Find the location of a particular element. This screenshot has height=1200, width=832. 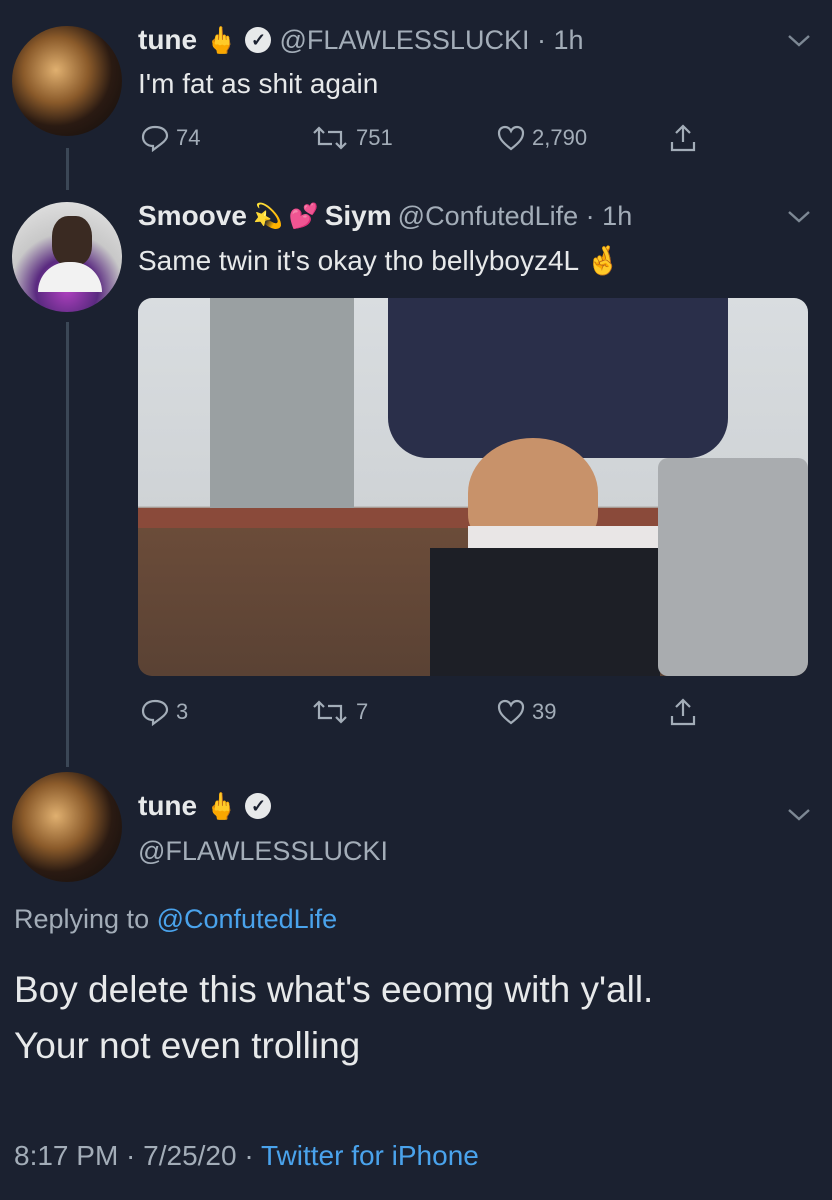

handle-time: @FLAWLESSLUCKI · 1h is located at coordinates (431, 40).